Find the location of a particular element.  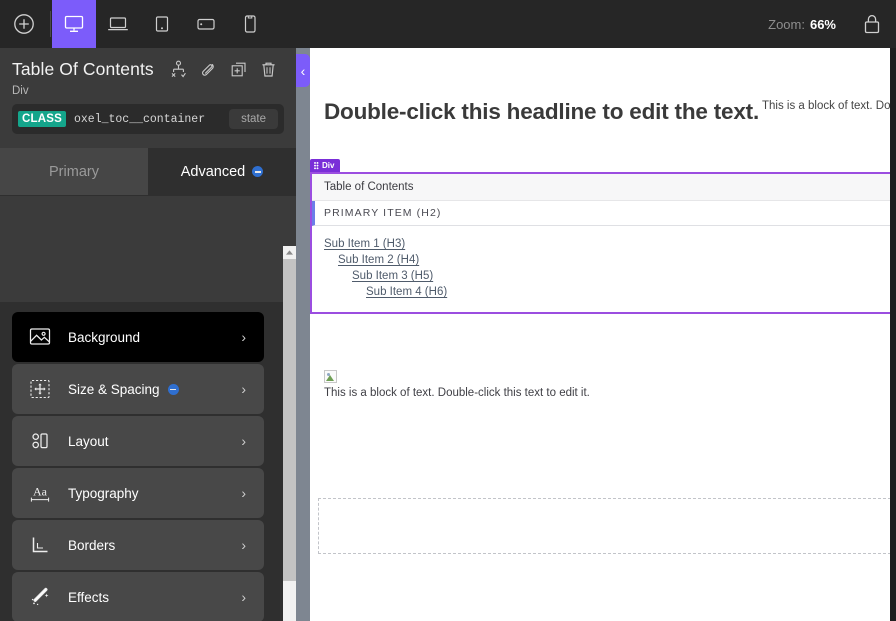

lock-button is located at coordinates (872, 24).